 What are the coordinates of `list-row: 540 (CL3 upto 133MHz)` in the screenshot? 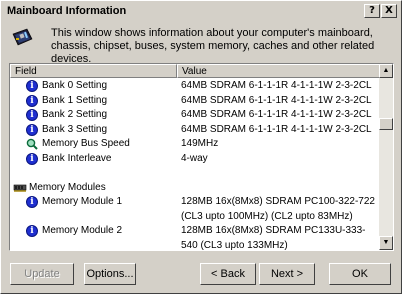 It's located at (195, 245).